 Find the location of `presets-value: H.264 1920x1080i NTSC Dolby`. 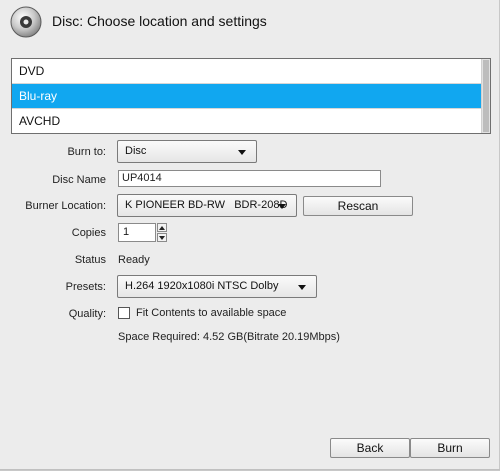

presets-value: H.264 1920x1080i NTSC Dolby is located at coordinates (202, 286).